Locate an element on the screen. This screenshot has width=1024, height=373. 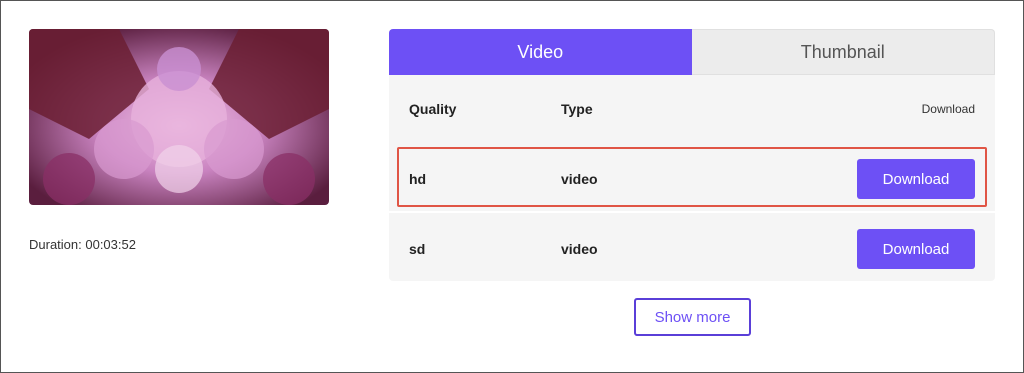
tab-bar: Video Thumbnail is located at coordinates (692, 52).